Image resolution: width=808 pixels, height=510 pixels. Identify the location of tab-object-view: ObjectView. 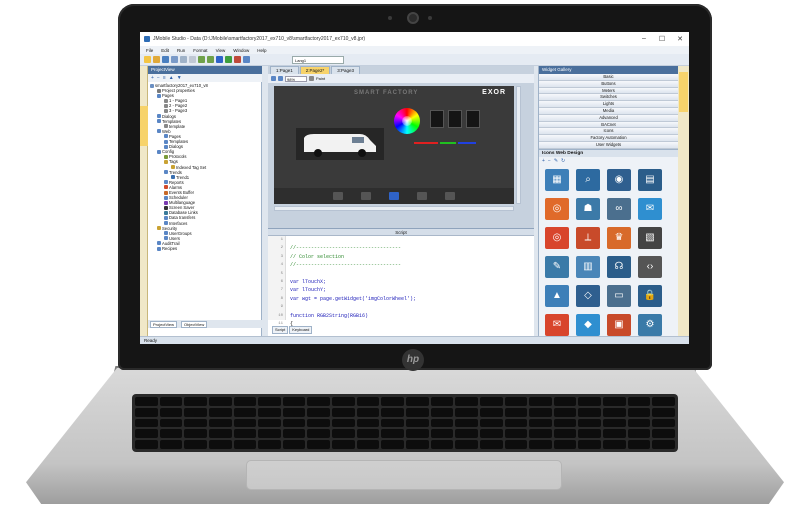
(194, 324).